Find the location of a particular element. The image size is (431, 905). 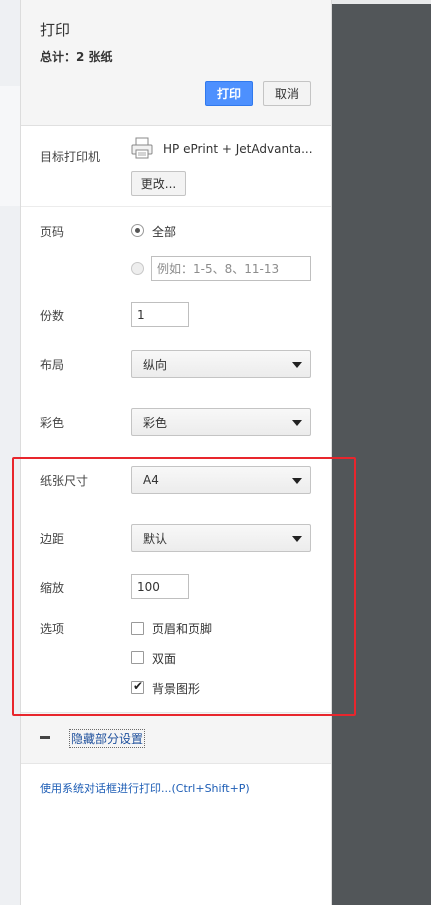

preview-top-edge is located at coordinates (381, 2).